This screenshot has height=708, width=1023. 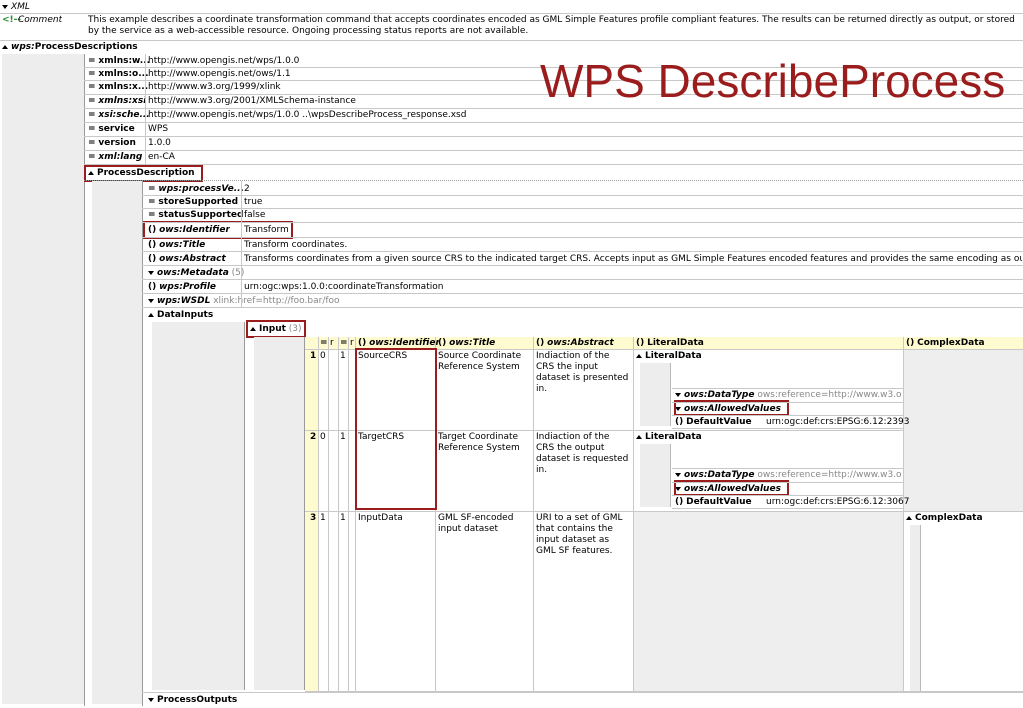 I want to click on complex-empty-cell, so click(x=963, y=430).